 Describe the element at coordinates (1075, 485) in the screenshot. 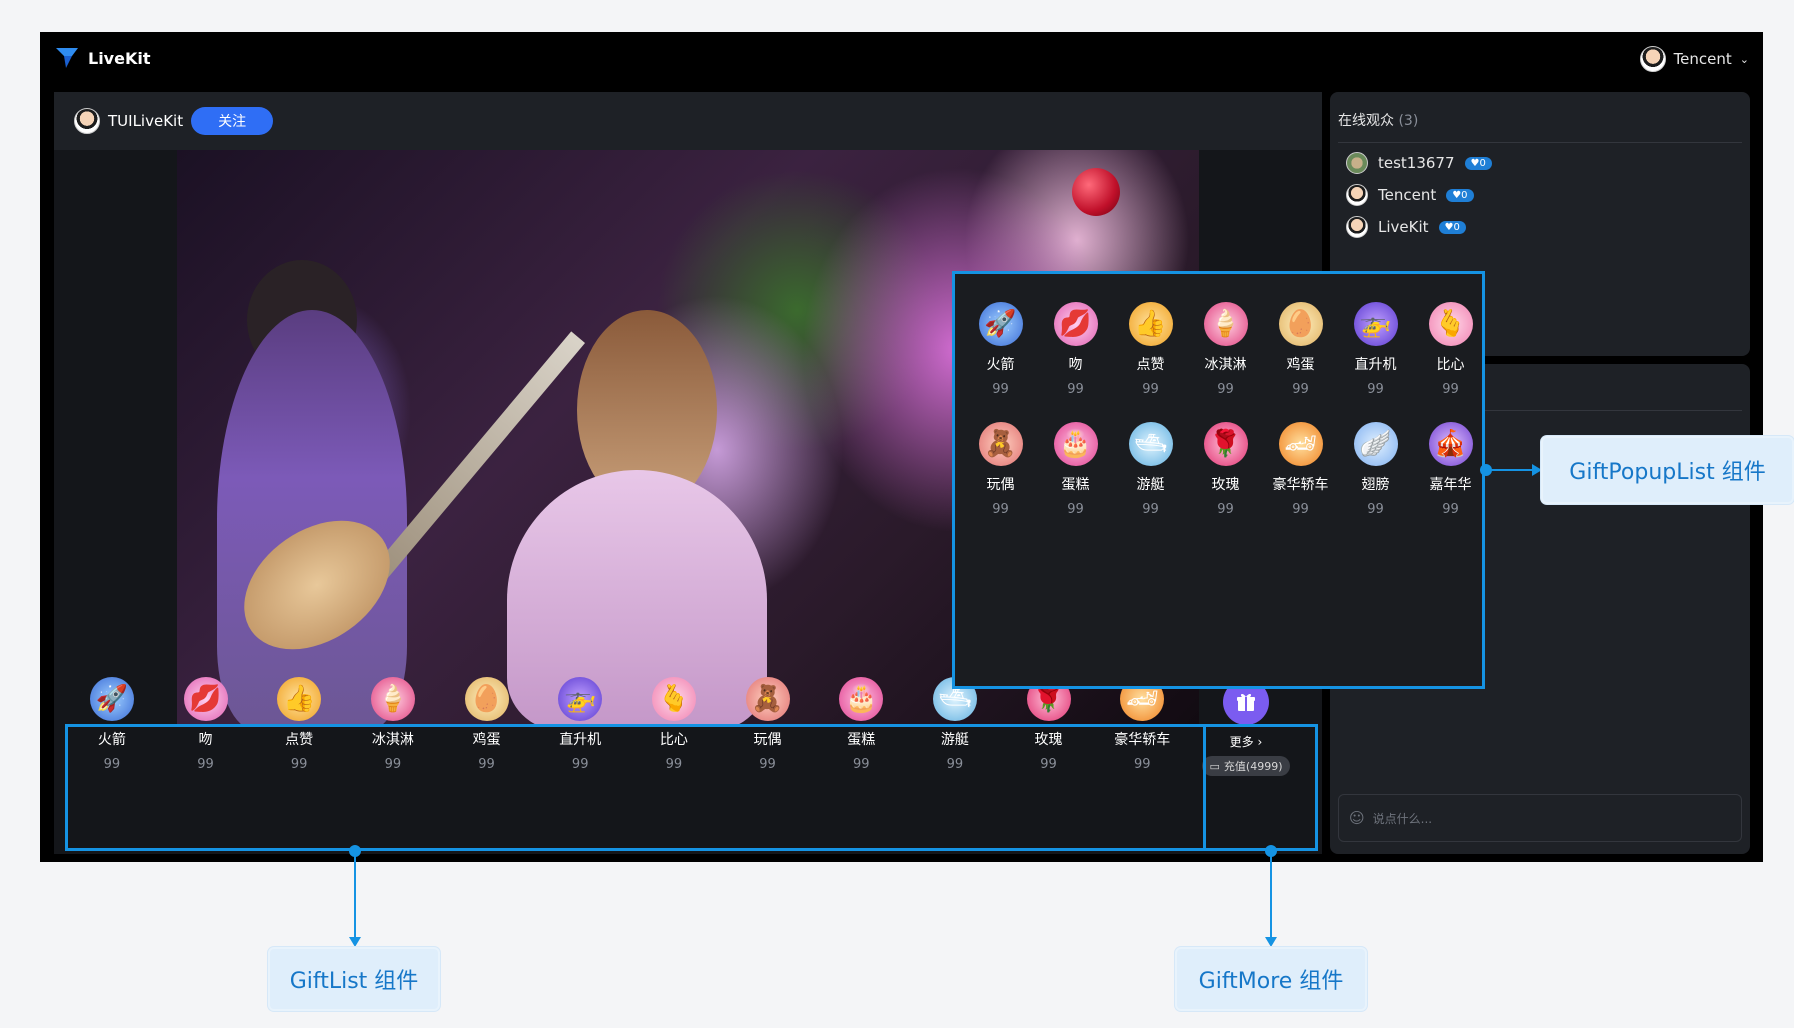

I see `gift-name: 蛋糕` at that location.